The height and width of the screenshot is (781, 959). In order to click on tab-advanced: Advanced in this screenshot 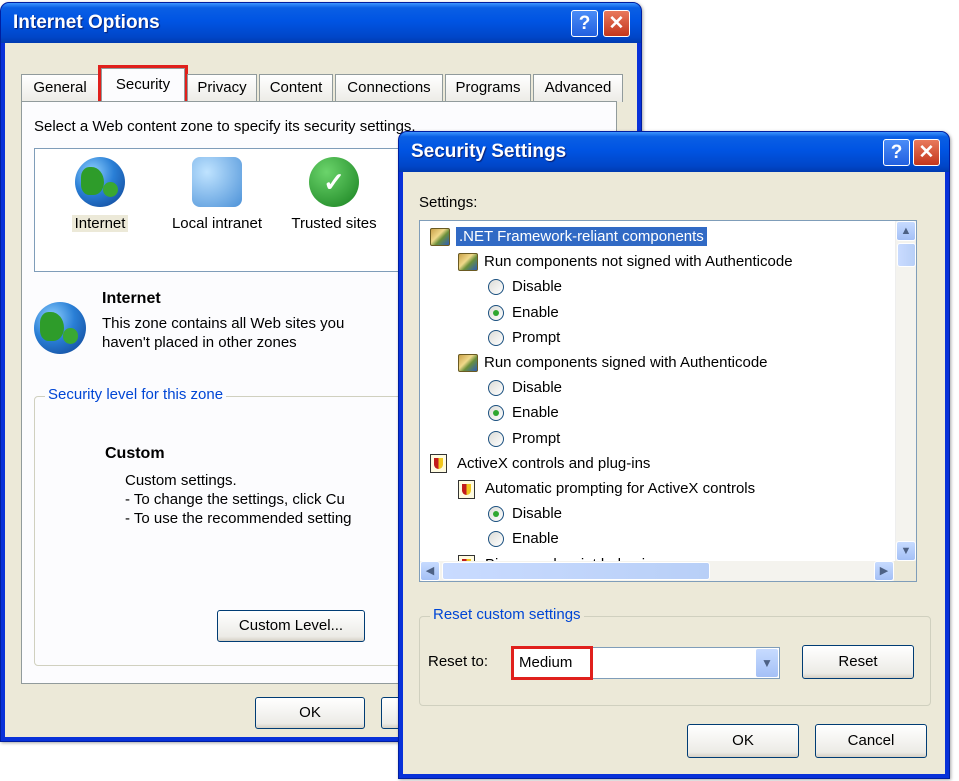, I will do `click(578, 88)`.